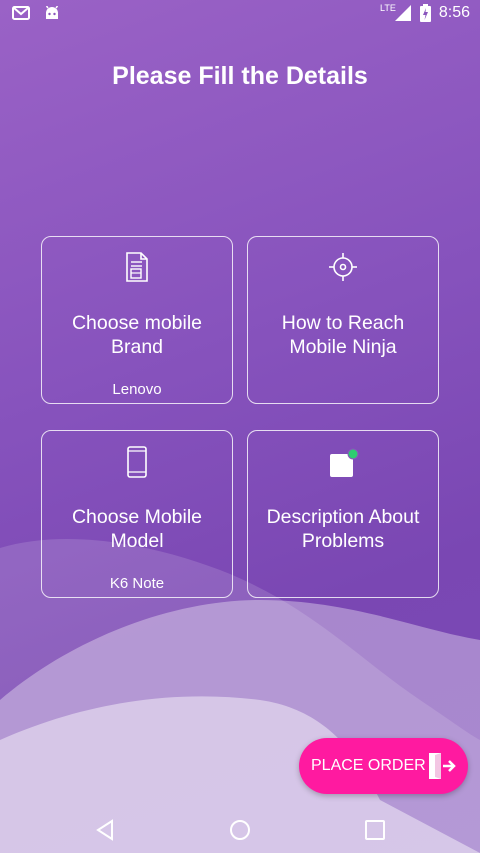  I want to click on choose-model-label: Choose Mobile Model, so click(137, 529).